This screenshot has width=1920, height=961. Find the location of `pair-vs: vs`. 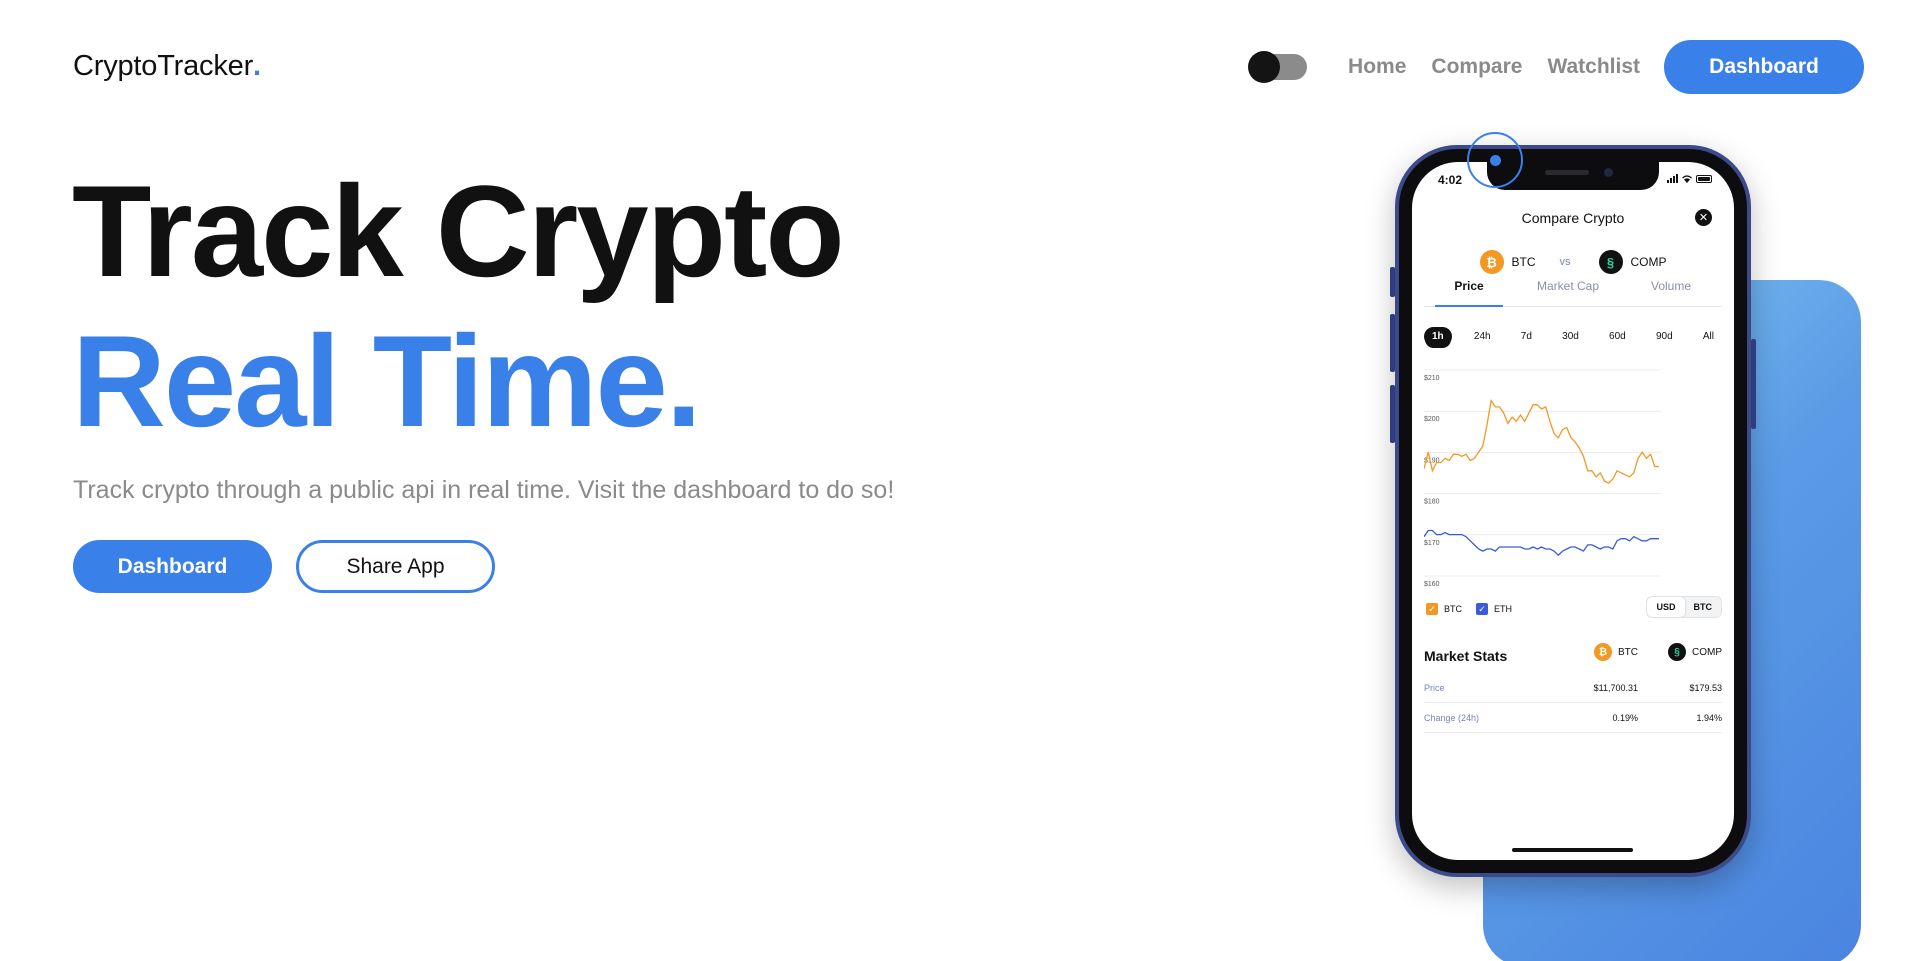

pair-vs: vs is located at coordinates (1565, 262).